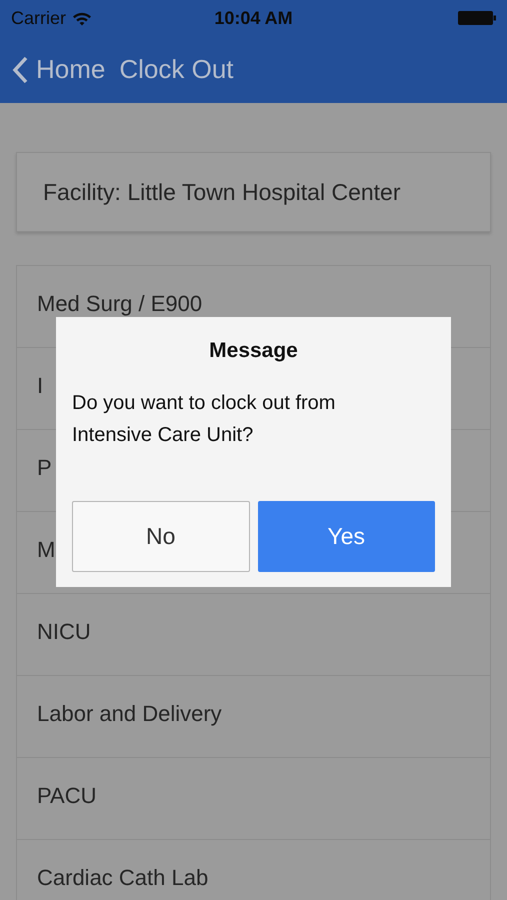 The image size is (507, 900). I want to click on battery-icon, so click(477, 18).